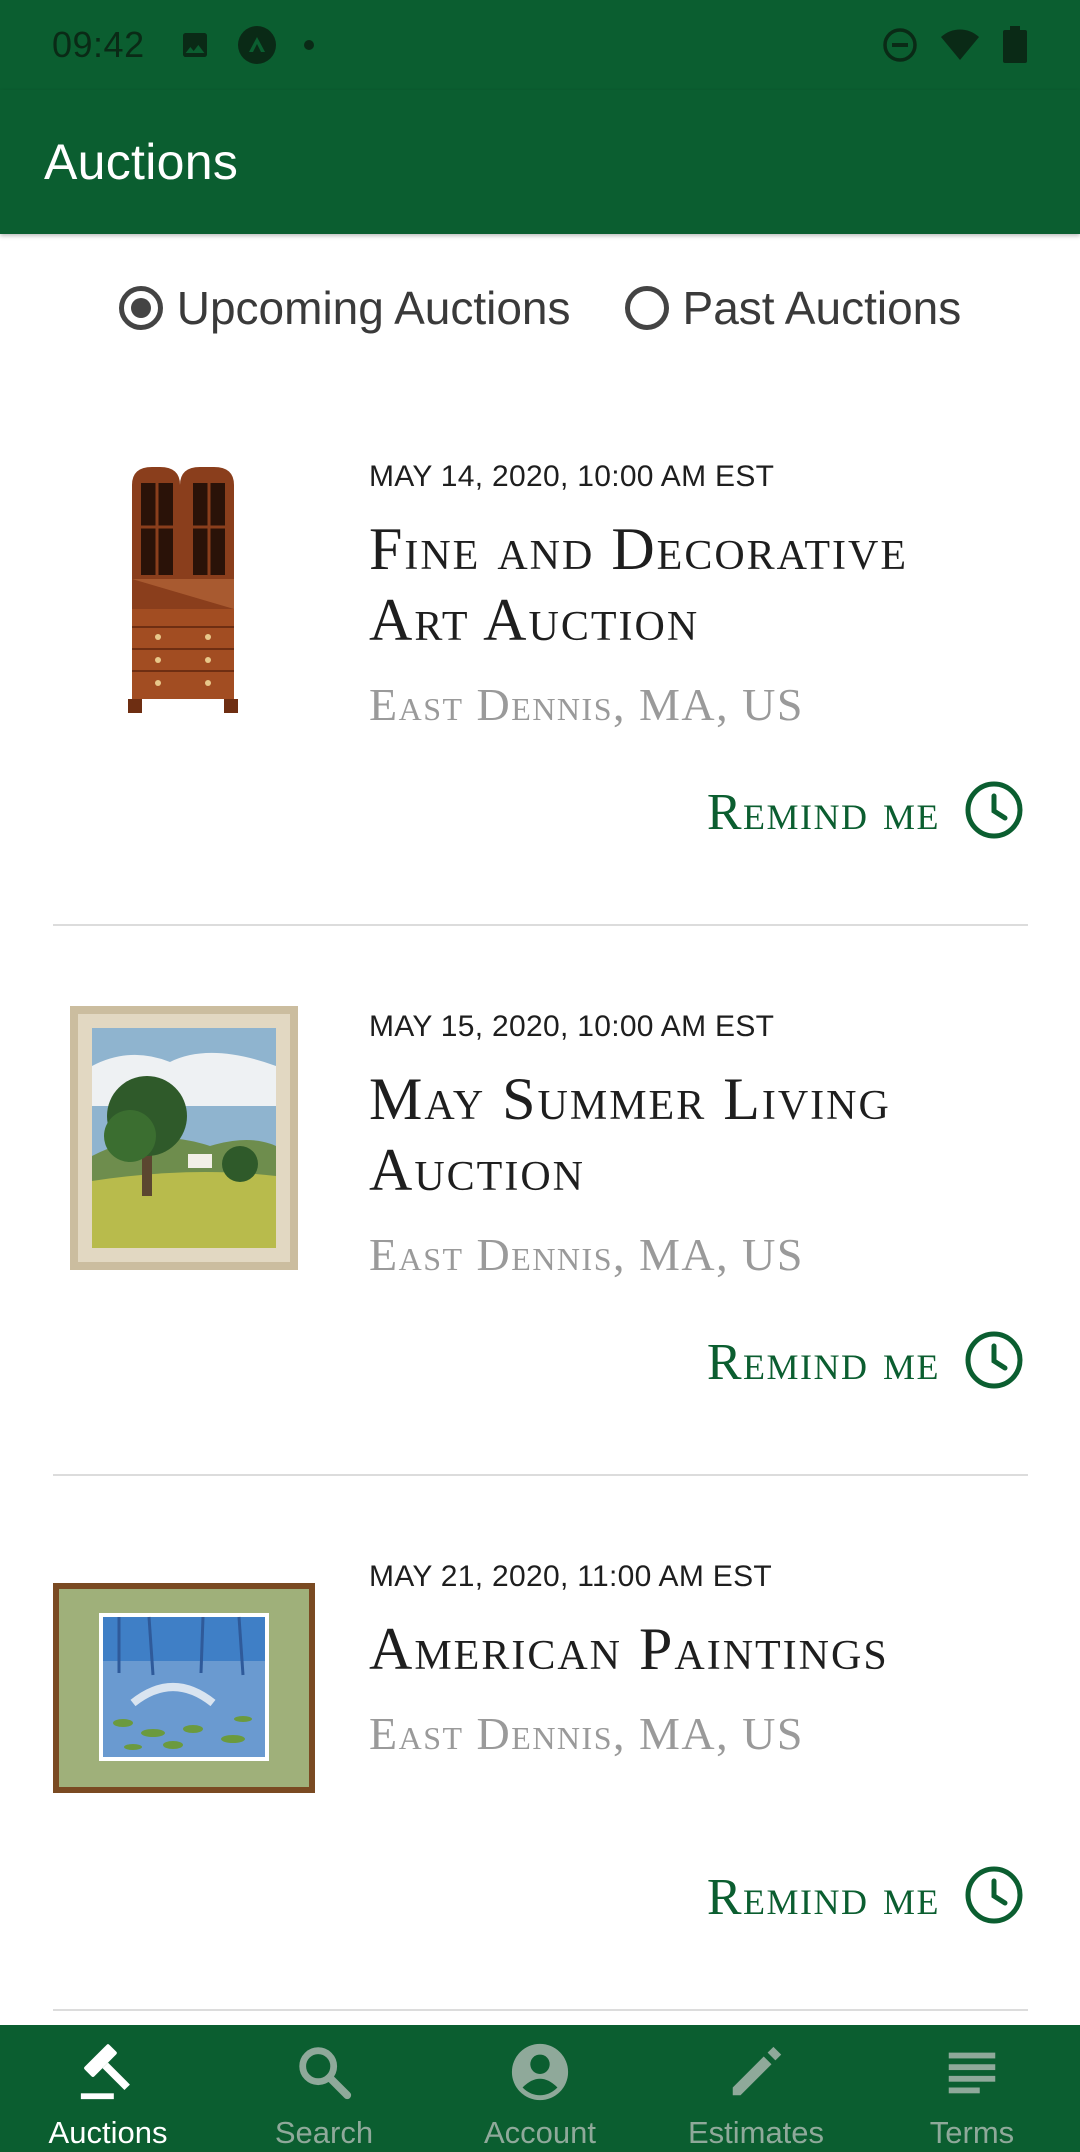  What do you see at coordinates (540, 162) in the screenshot?
I see `app-bar: Auctions` at bounding box center [540, 162].